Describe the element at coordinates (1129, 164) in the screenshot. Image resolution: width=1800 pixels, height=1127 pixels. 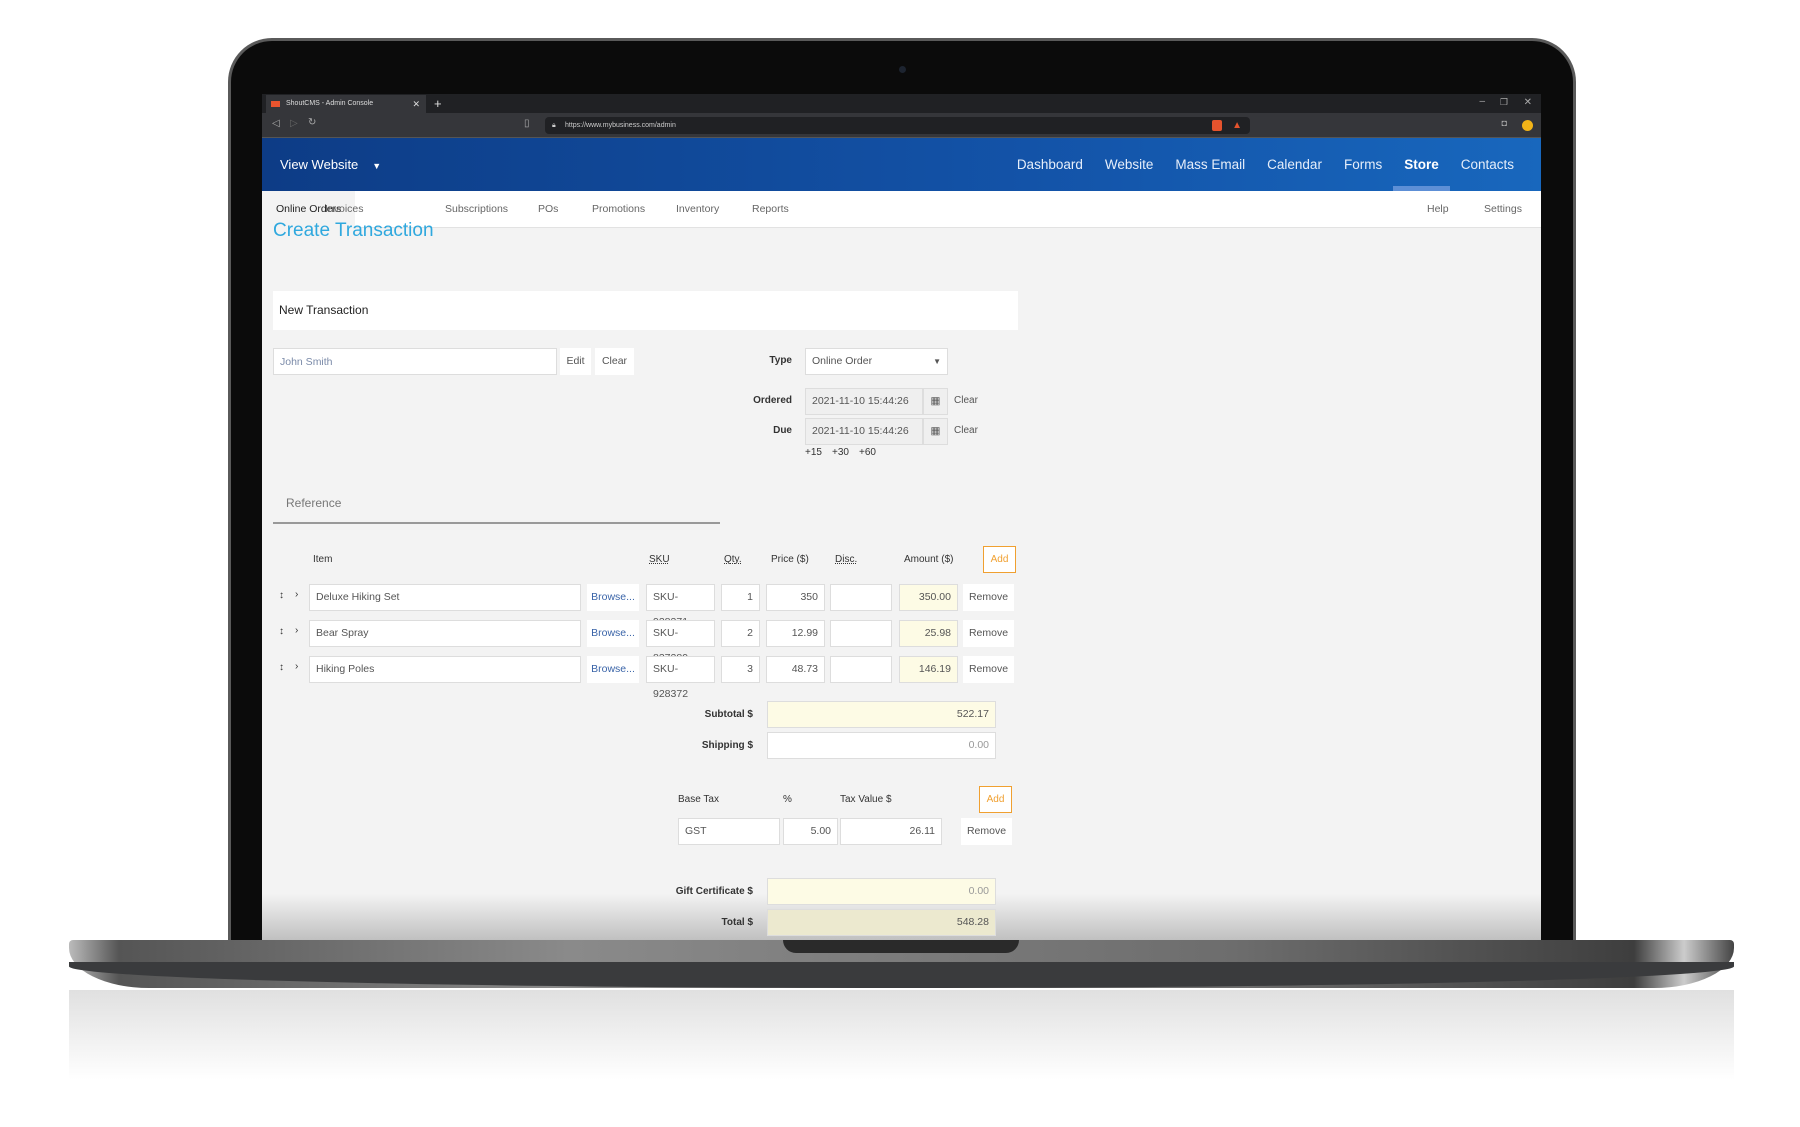
I see `nav-website: Website` at that location.